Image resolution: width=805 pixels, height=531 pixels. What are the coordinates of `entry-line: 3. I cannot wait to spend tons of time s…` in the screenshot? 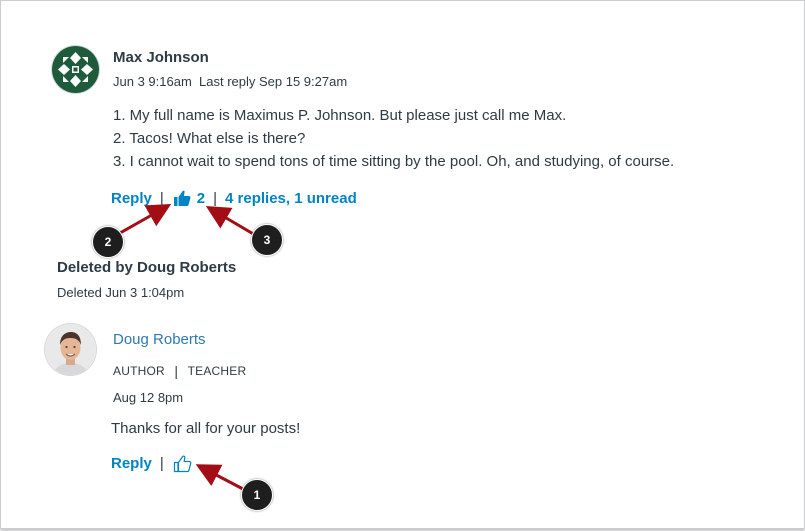 It's located at (394, 161).